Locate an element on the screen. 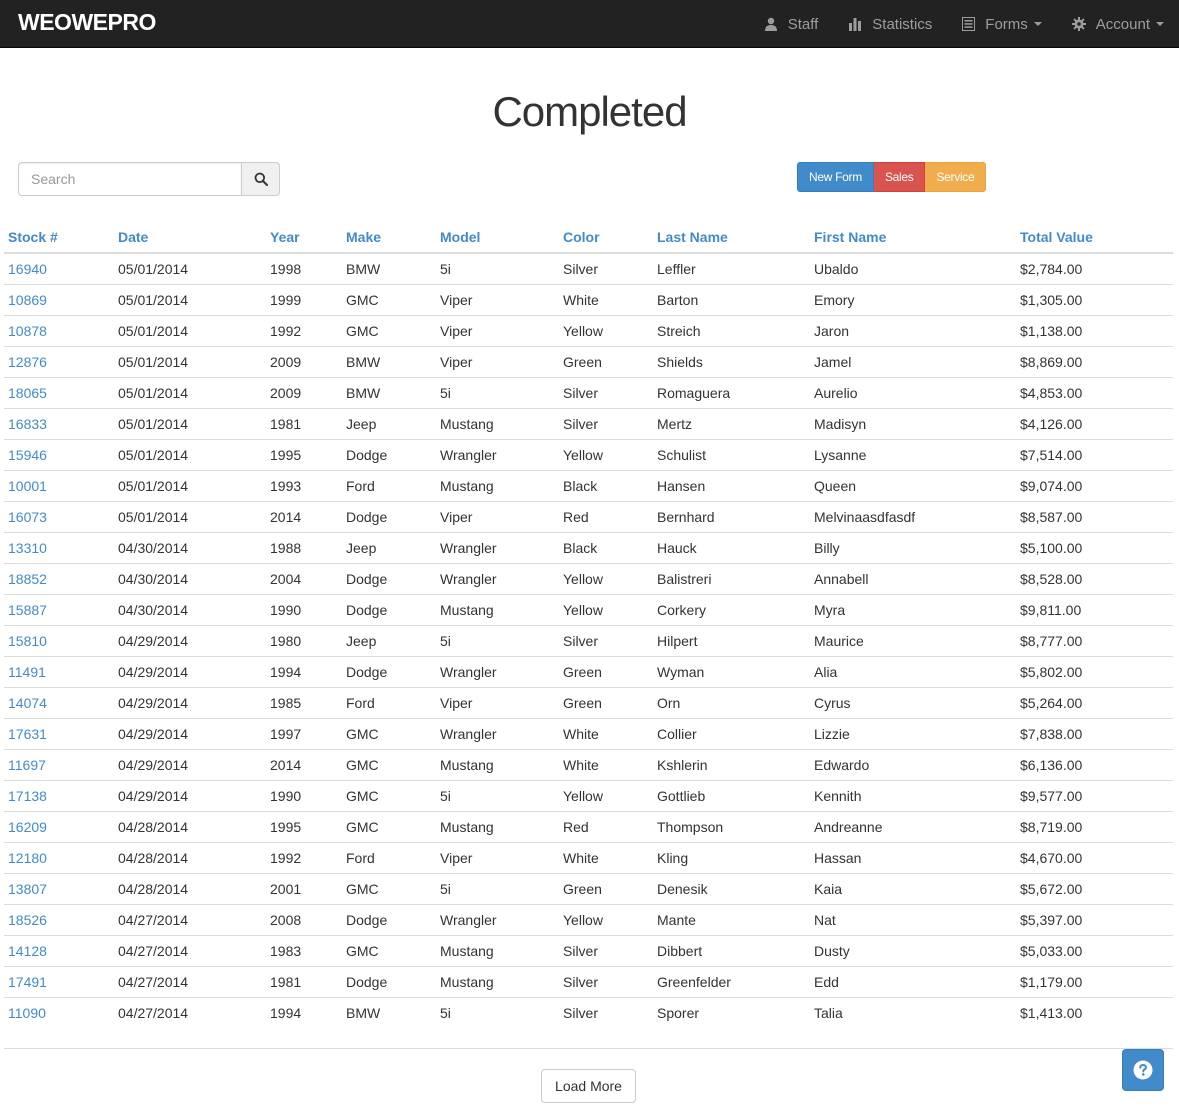 The width and height of the screenshot is (1179, 1107). cell-stock: 15810 is located at coordinates (59, 641).